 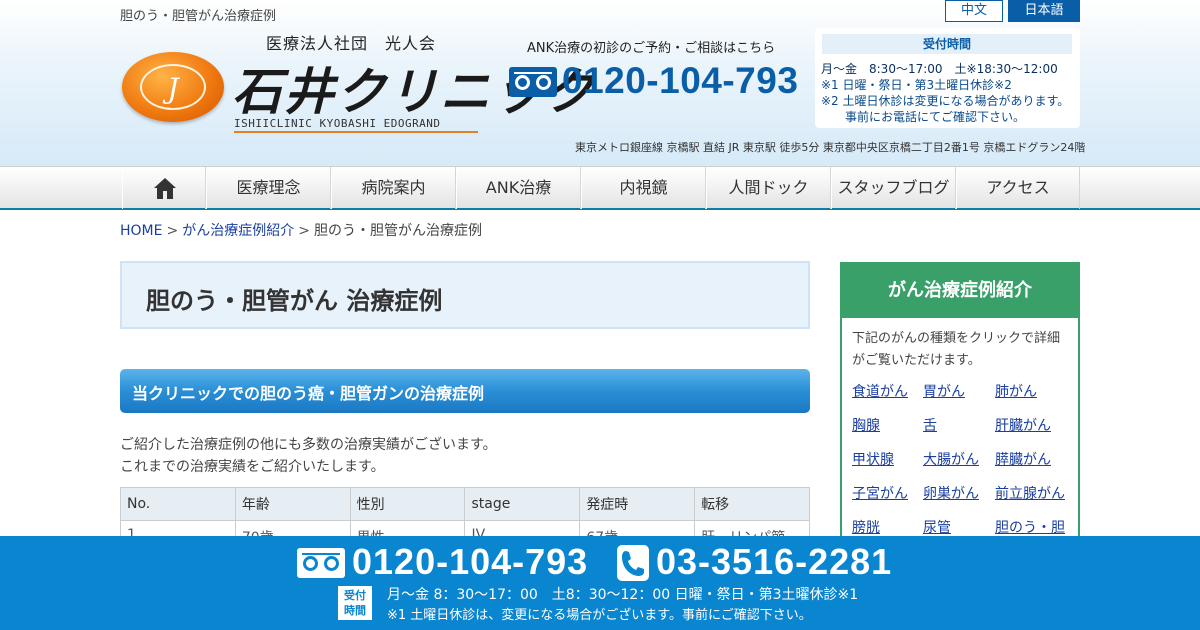 What do you see at coordinates (930, 425) in the screenshot?
I see `sidebar-link-tongue: 舌` at bounding box center [930, 425].